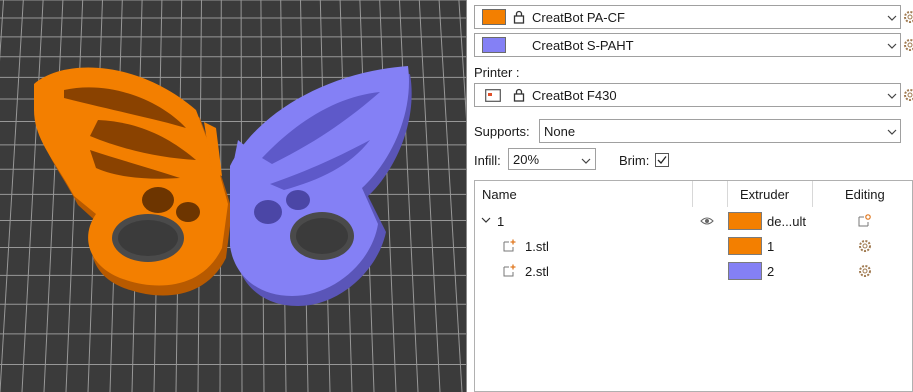  What do you see at coordinates (707, 221) in the screenshot?
I see `eye-icon` at bounding box center [707, 221].